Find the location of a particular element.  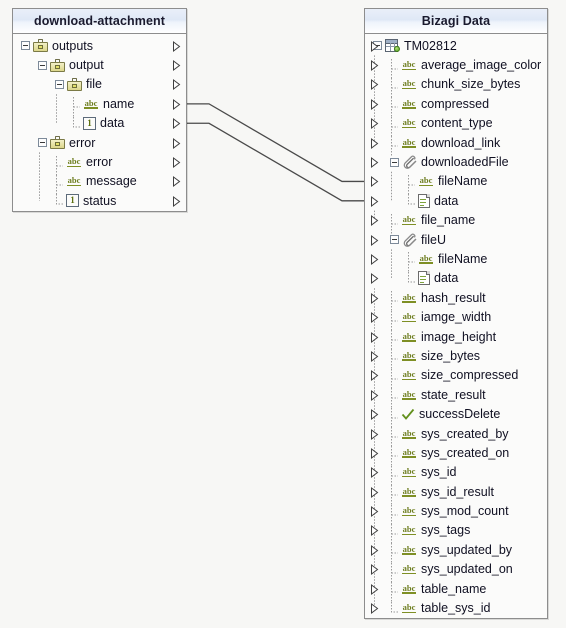

tree-row-label: hash_result is located at coordinates (453, 297).